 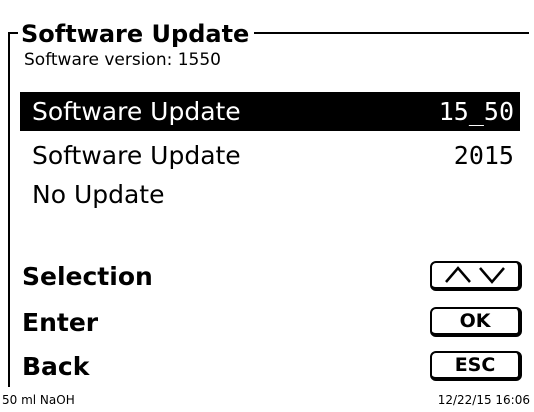 I want to click on status-datetime: 12/22/15 16:06, so click(x=483, y=400).